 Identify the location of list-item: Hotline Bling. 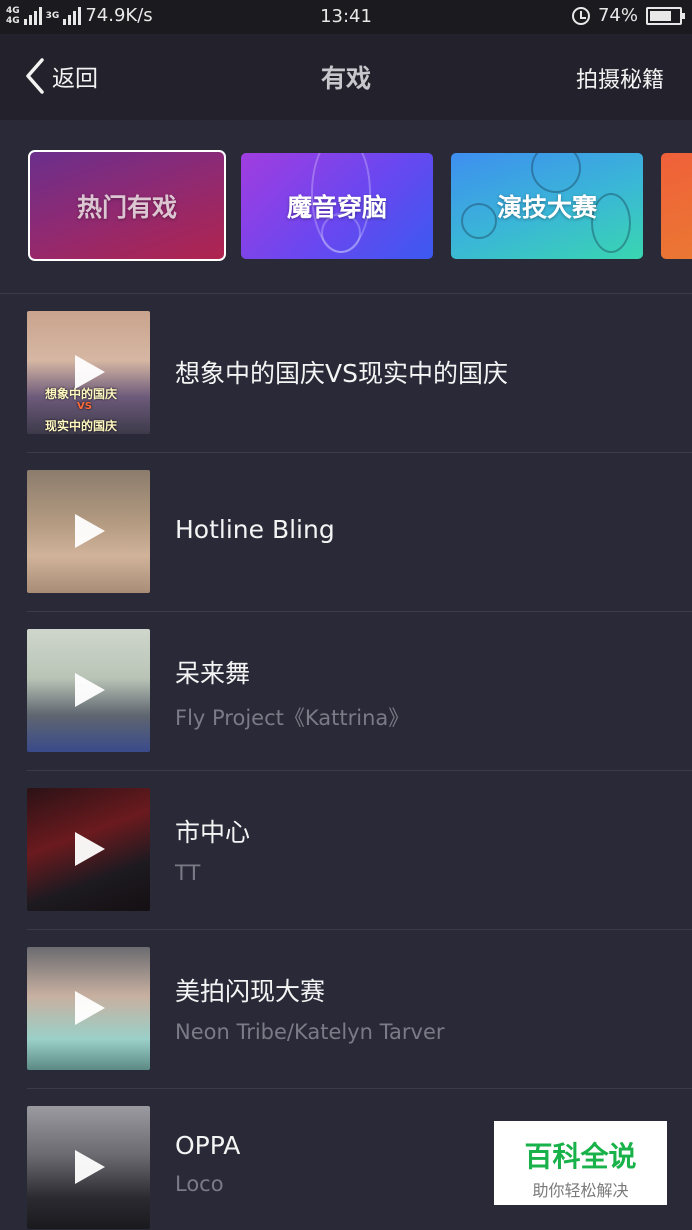
(346, 532).